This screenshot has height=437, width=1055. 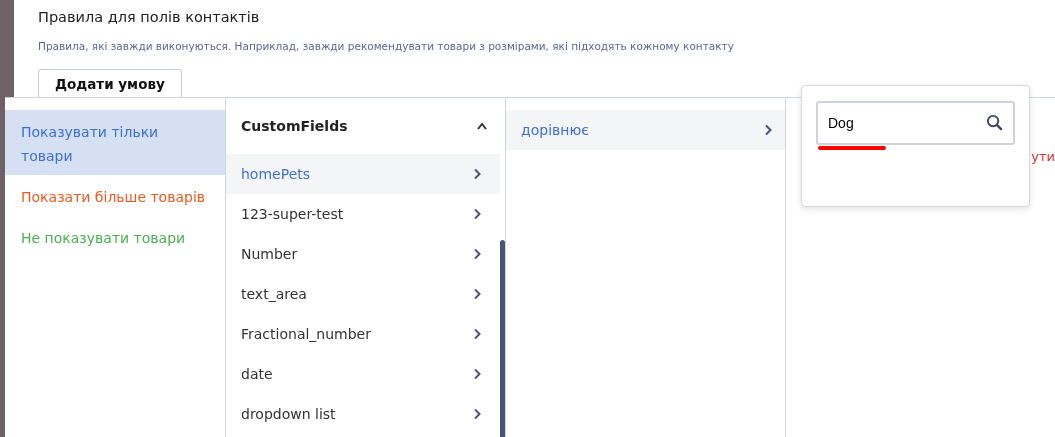 I want to click on action-item: Показувати тільки товари, so click(x=115, y=142).